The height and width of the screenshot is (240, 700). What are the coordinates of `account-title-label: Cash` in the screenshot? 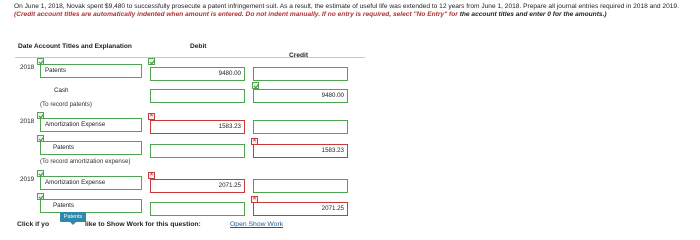 It's located at (61, 90).